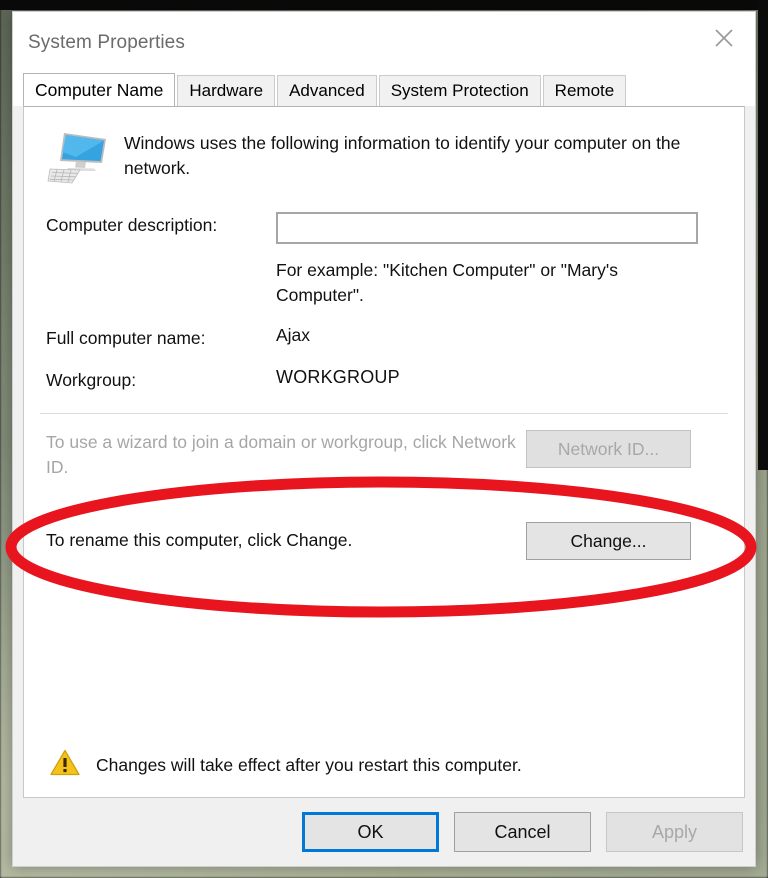 The image size is (768, 878). I want to click on tab-label: Remote, so click(584, 90).